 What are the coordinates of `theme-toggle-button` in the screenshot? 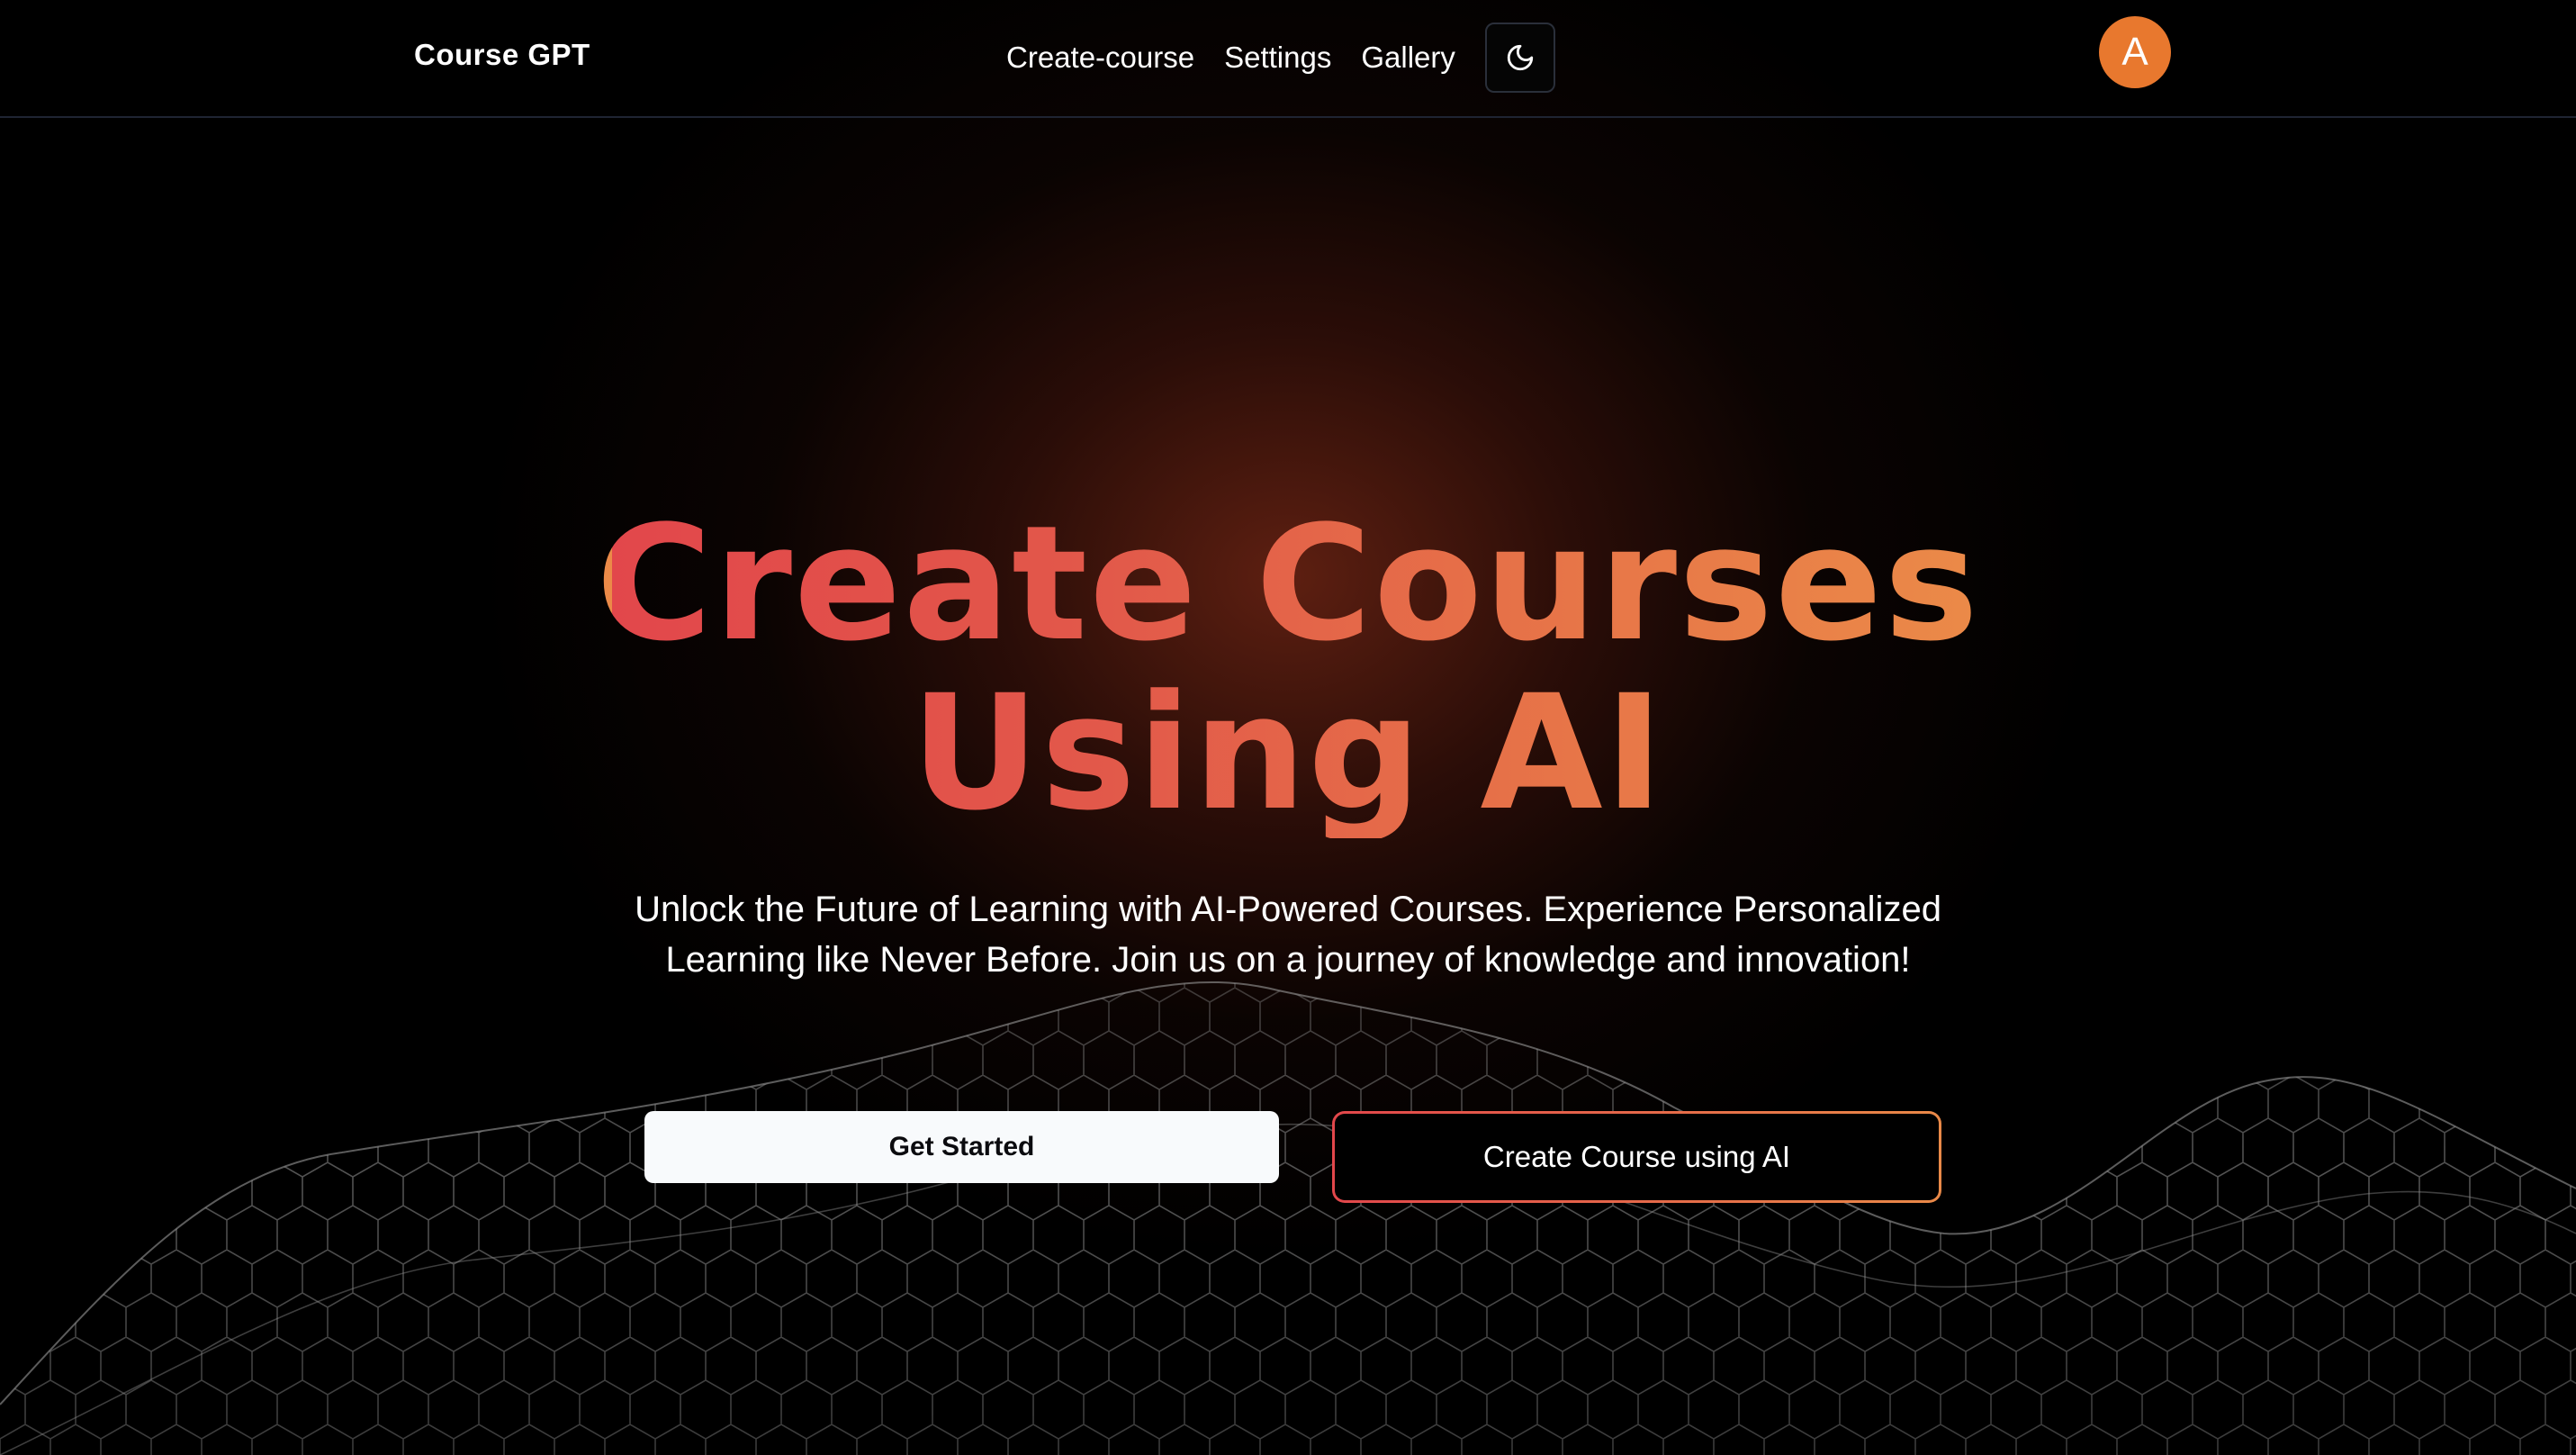 It's located at (1519, 58).